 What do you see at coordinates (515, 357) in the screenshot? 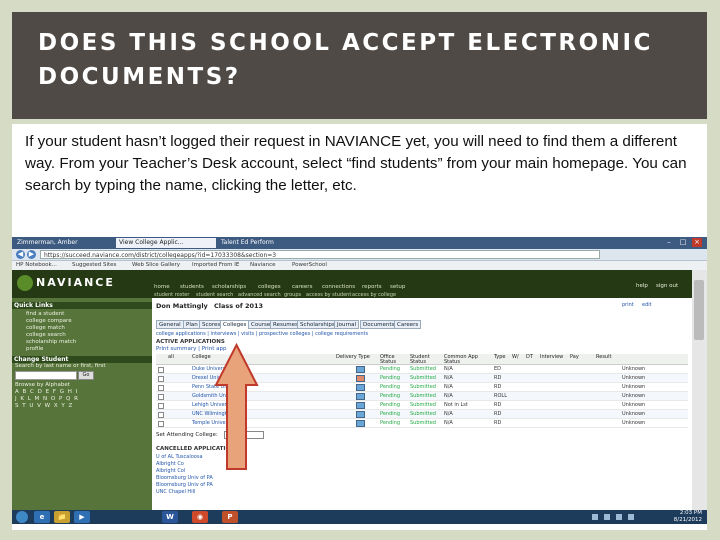
I see `col-w: W/` at bounding box center [515, 357].